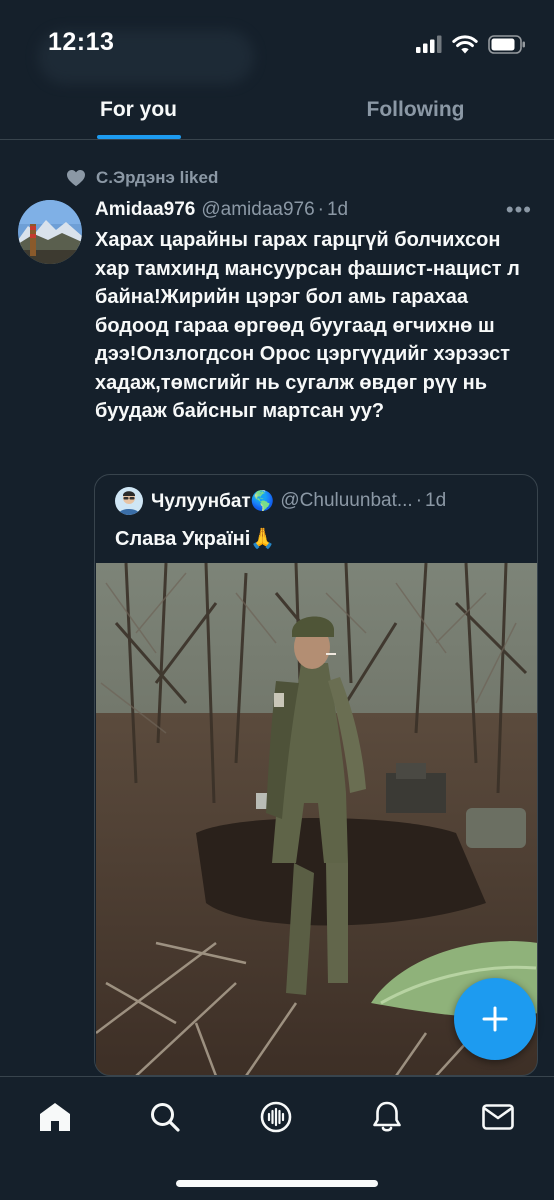 Image resolution: width=554 pixels, height=1200 pixels. I want to click on tab-following: Following, so click(415, 109).